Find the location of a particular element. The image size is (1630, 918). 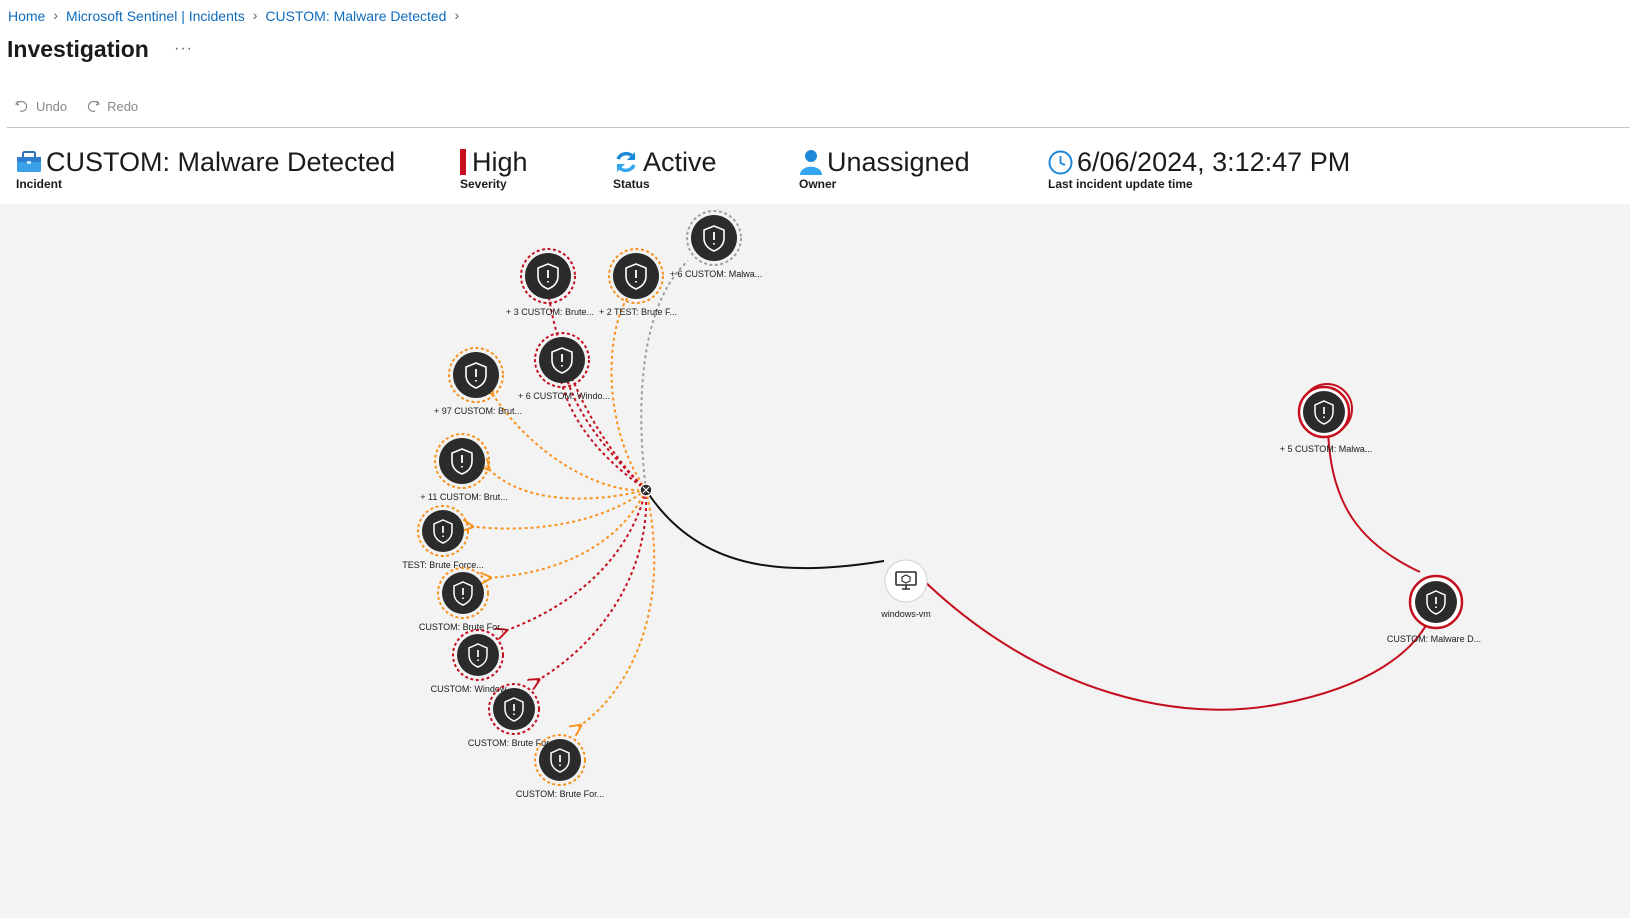

host-node-label: windows-vm is located at coordinates (905, 614).